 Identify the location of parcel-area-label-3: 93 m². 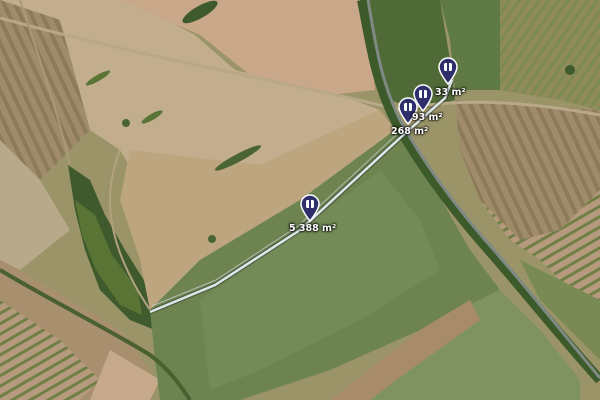
(427, 117).